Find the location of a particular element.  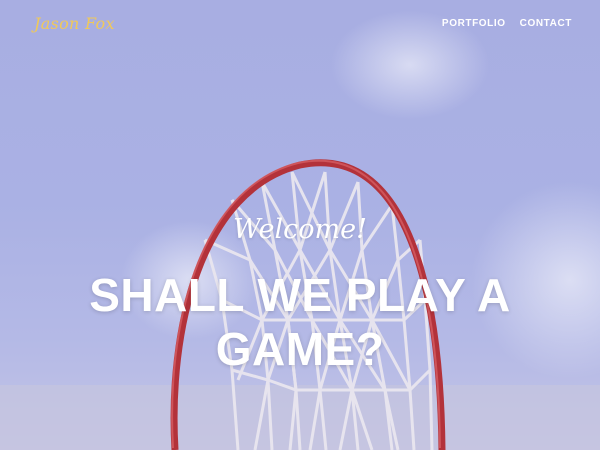

hero-subheading: Welcome! is located at coordinates (300, 229).